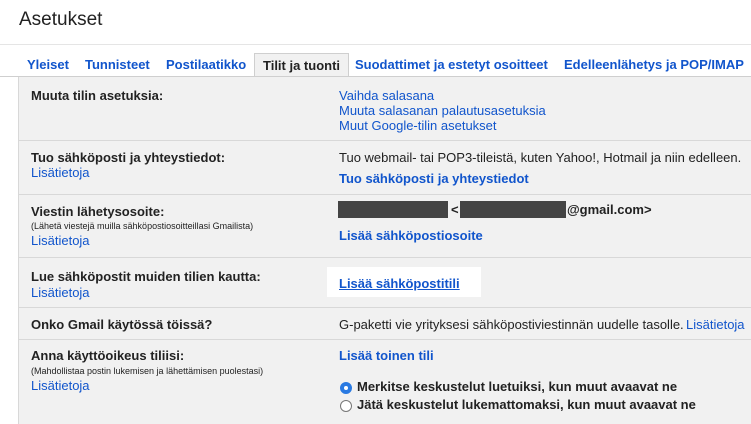  I want to click on import-label: Tuo sähköposti ja yhteystiedot:, so click(128, 157).